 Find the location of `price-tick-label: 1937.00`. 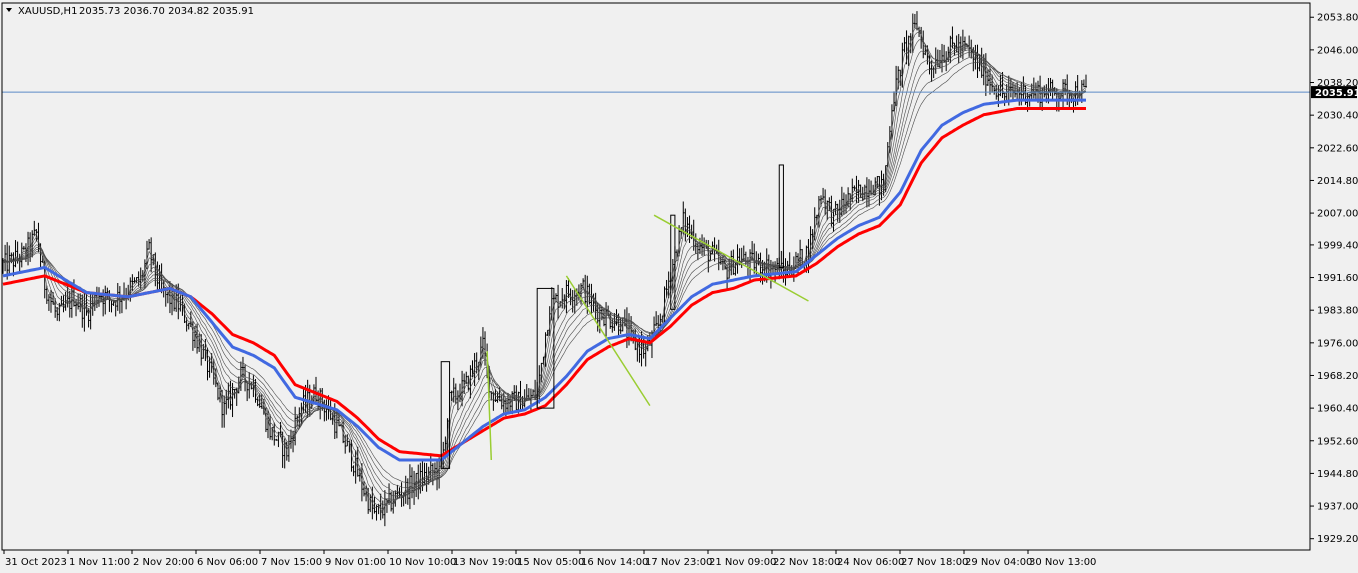

price-tick-label: 1937.00 is located at coordinates (1337, 507).